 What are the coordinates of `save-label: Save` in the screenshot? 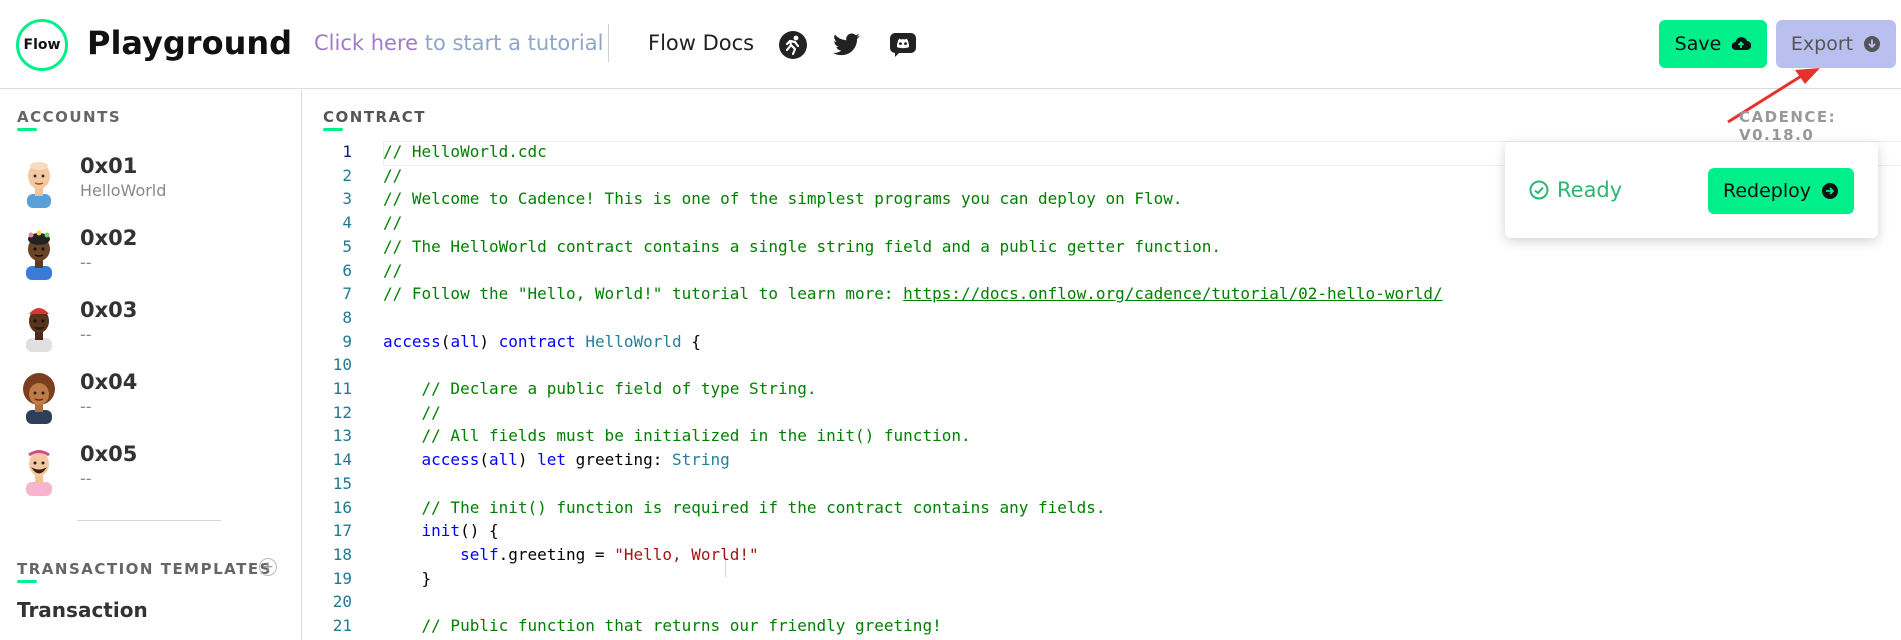 It's located at (1698, 44).